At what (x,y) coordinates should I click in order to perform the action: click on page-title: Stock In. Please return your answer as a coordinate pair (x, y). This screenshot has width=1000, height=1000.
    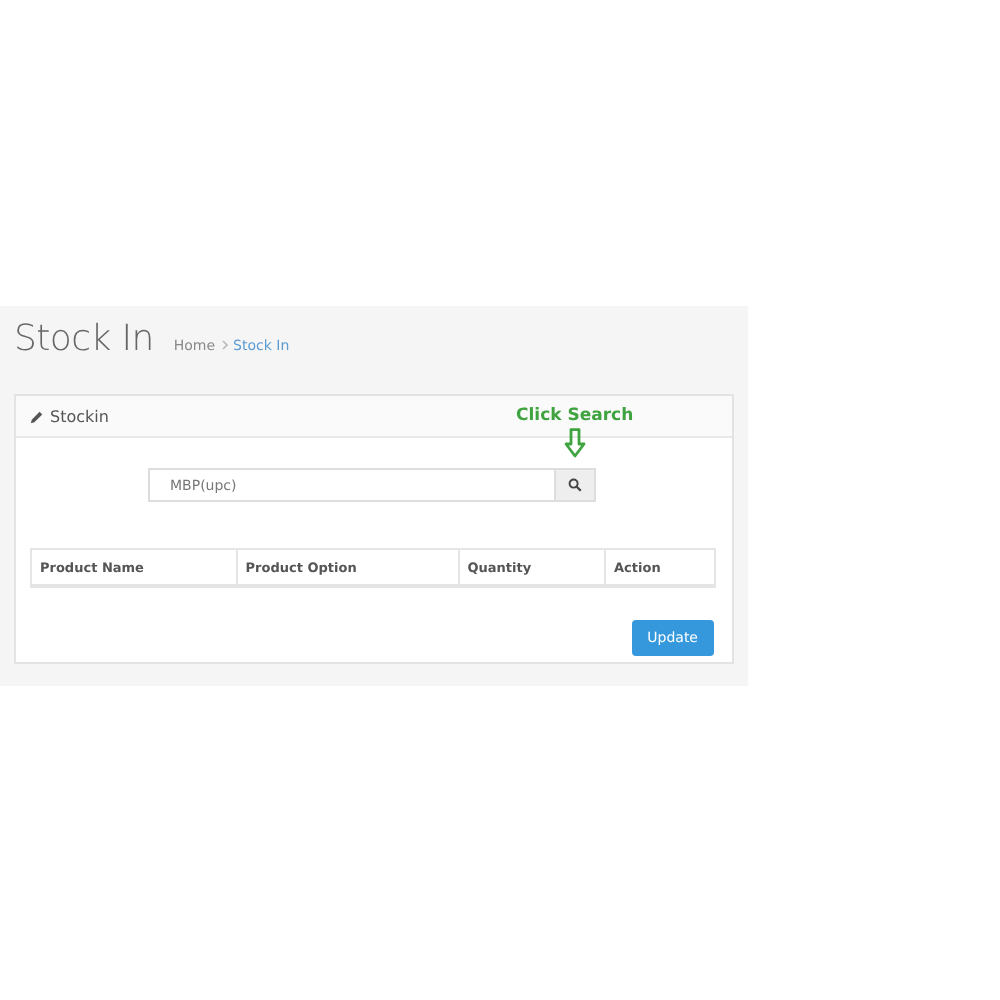
    Looking at the image, I should click on (84, 339).